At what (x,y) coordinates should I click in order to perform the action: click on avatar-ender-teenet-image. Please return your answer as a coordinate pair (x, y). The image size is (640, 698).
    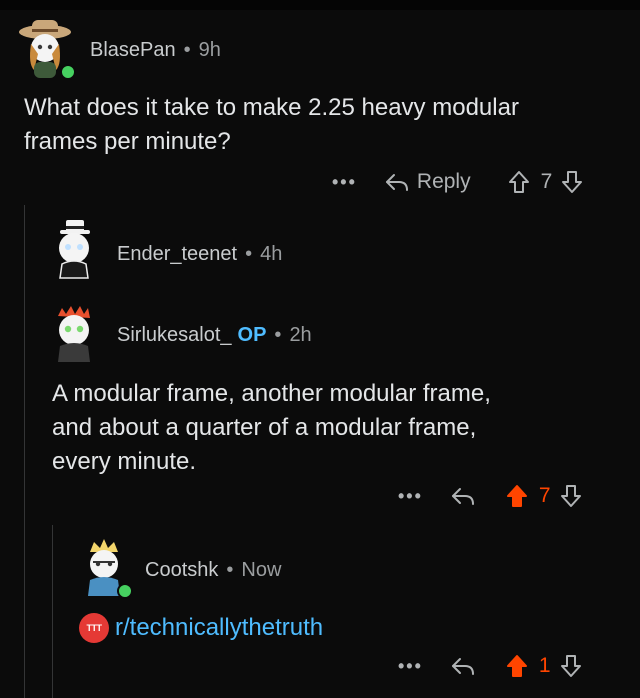
    Looking at the image, I should click on (74, 249).